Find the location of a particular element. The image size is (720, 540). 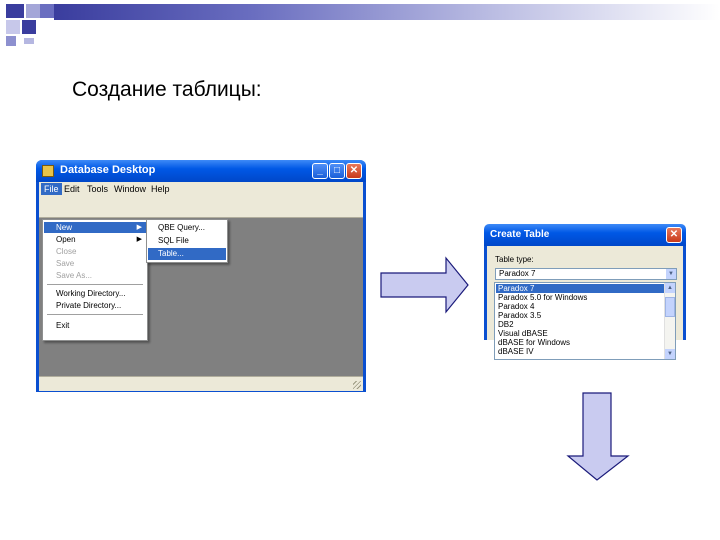

menu-item-label: Close is located at coordinates (66, 251).